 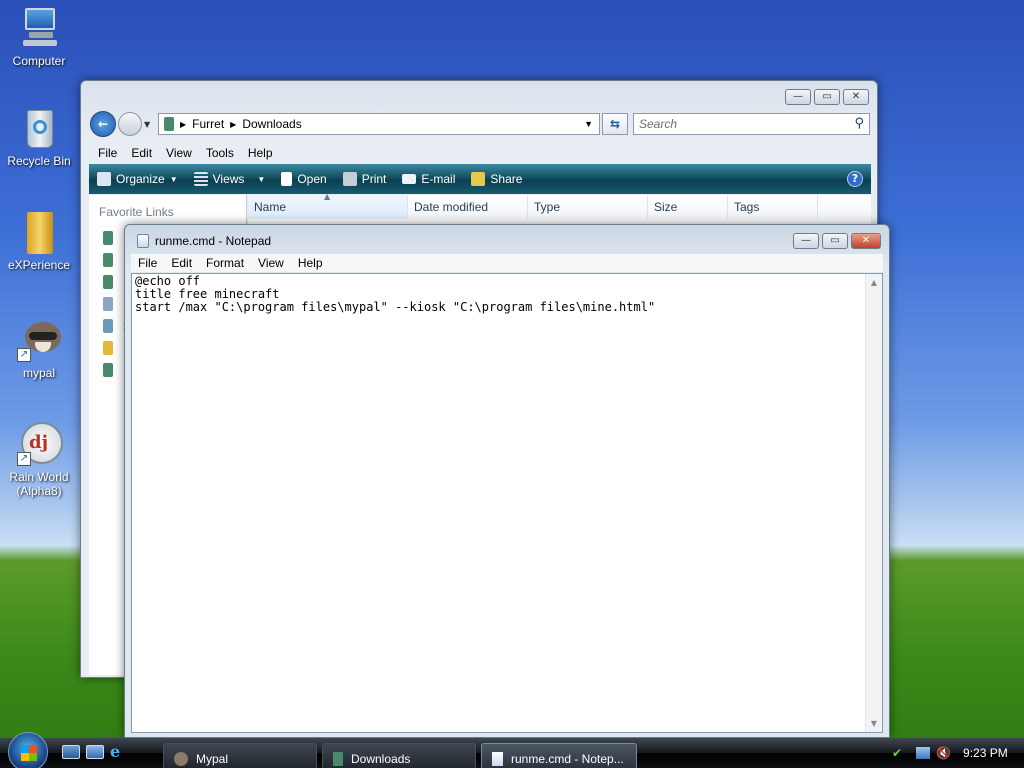 I want to click on search-box: Search ⚲, so click(x=751, y=124).